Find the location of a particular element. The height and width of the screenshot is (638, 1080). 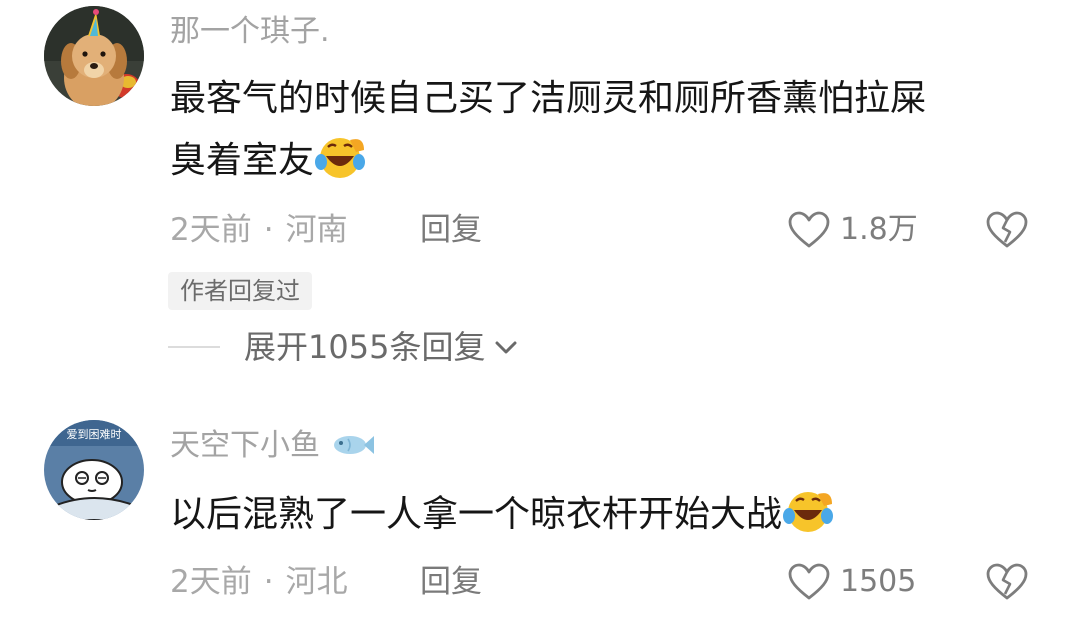

like-count: 1505 is located at coordinates (878, 581).